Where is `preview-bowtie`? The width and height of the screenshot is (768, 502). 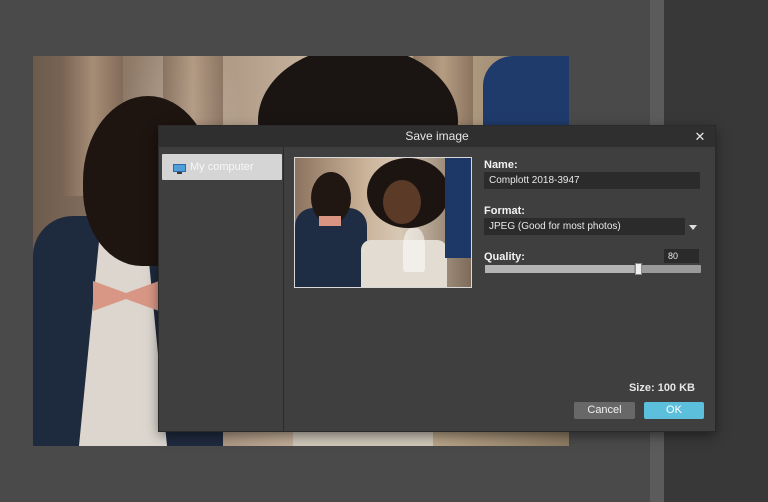
preview-bowtie is located at coordinates (330, 221).